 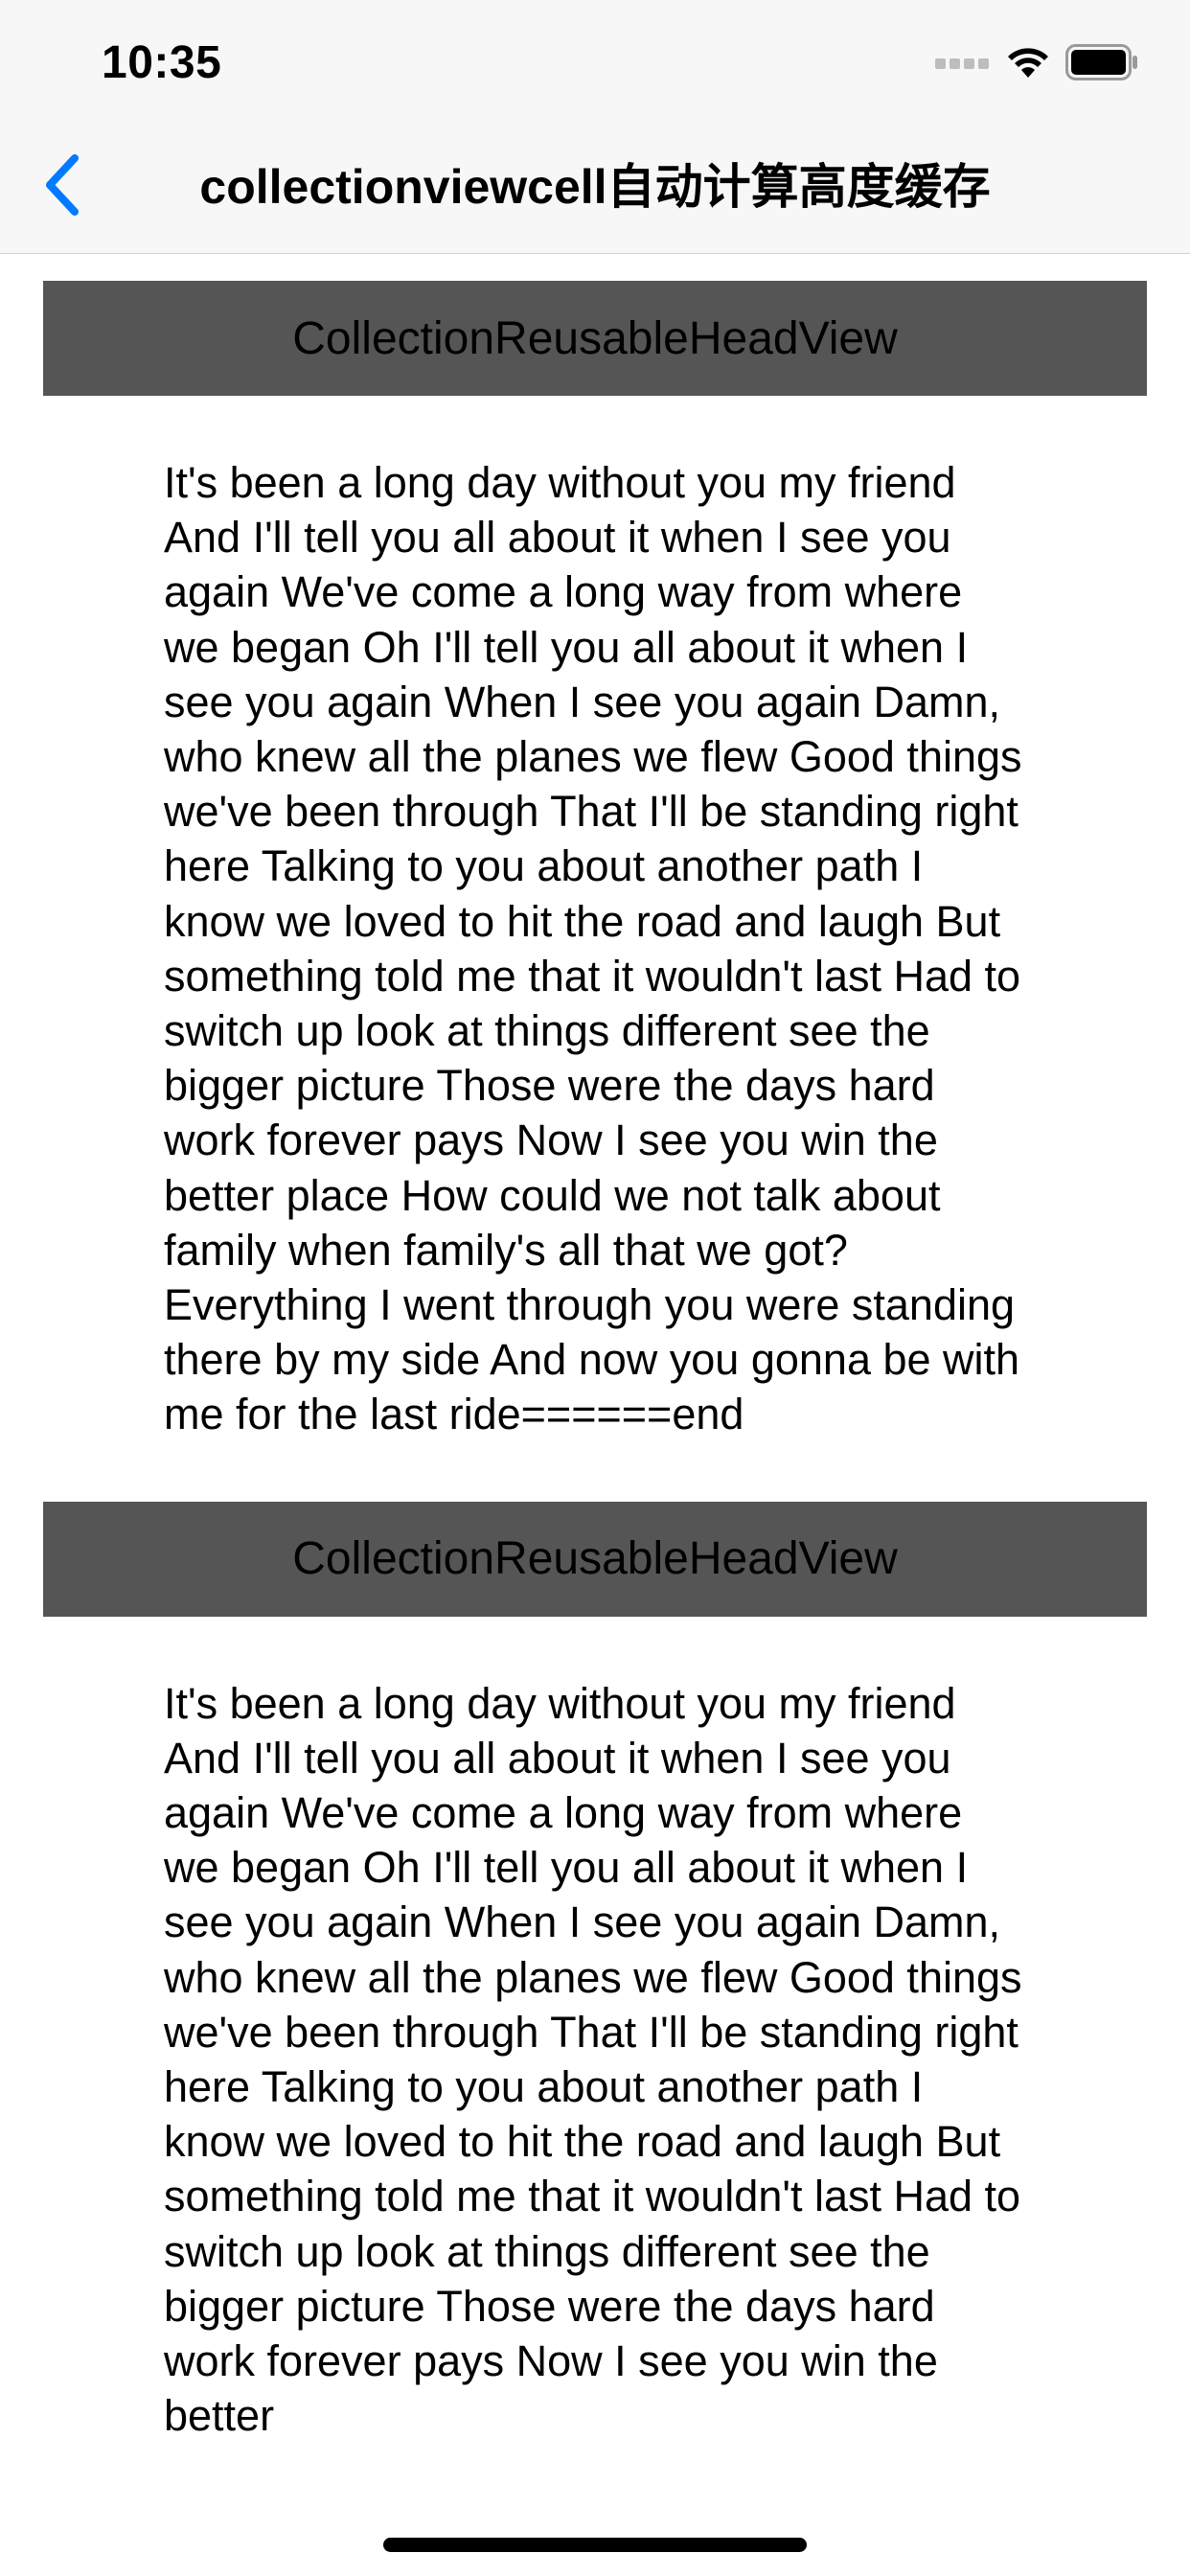 What do you see at coordinates (595, 2545) in the screenshot?
I see `home-indicator` at bounding box center [595, 2545].